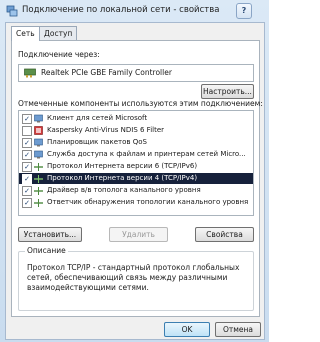 The height and width of the screenshot is (342, 320). I want to click on component-label: Протокол Интернета версии 4 (TCP/IPv4), so click(122, 178).